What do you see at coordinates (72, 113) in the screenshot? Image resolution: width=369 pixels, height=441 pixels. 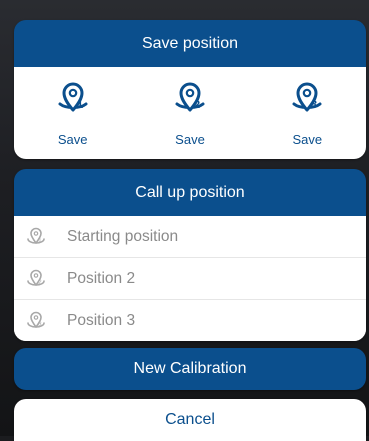 I see `save-slot-1-button: 1 Save` at bounding box center [72, 113].